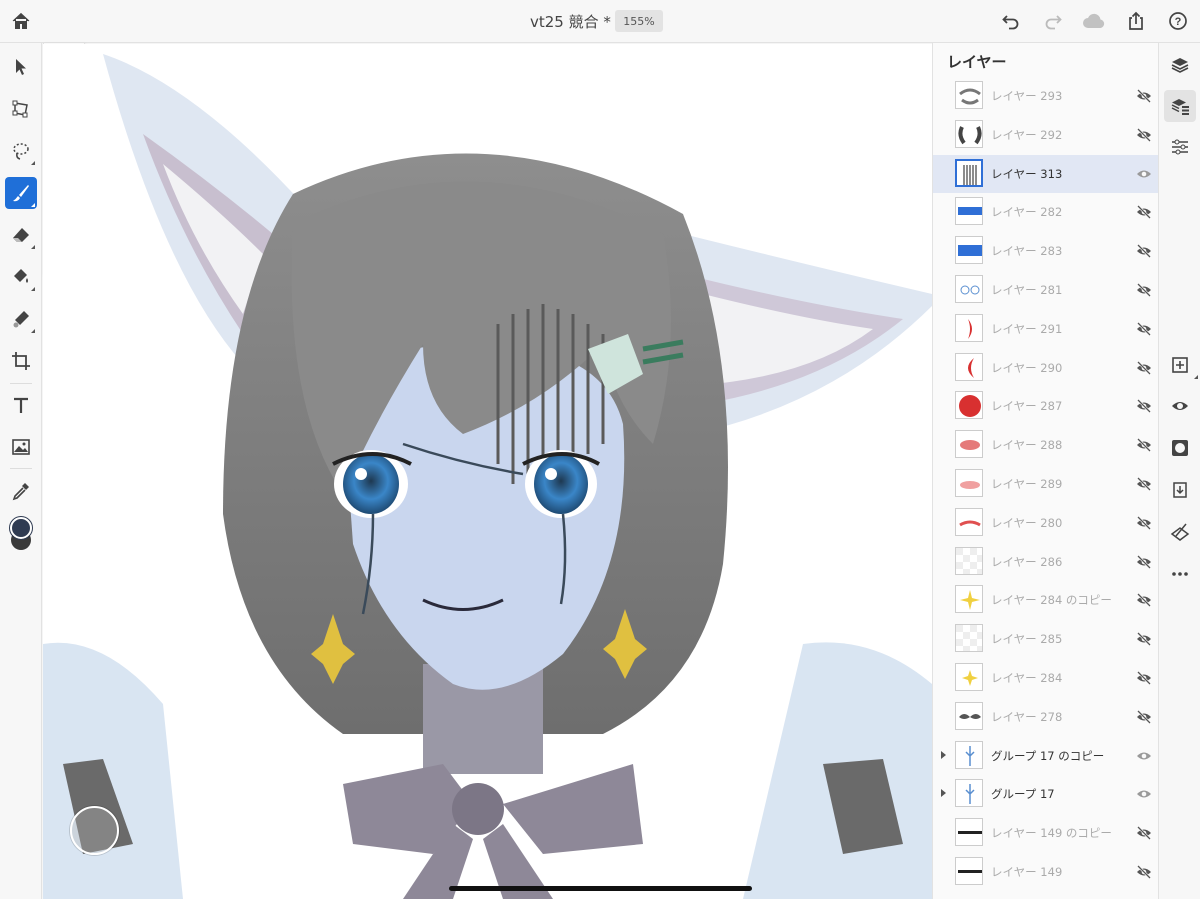 This screenshot has width=1200, height=899. I want to click on layer-row: レイヤー 282, so click(1045, 212).